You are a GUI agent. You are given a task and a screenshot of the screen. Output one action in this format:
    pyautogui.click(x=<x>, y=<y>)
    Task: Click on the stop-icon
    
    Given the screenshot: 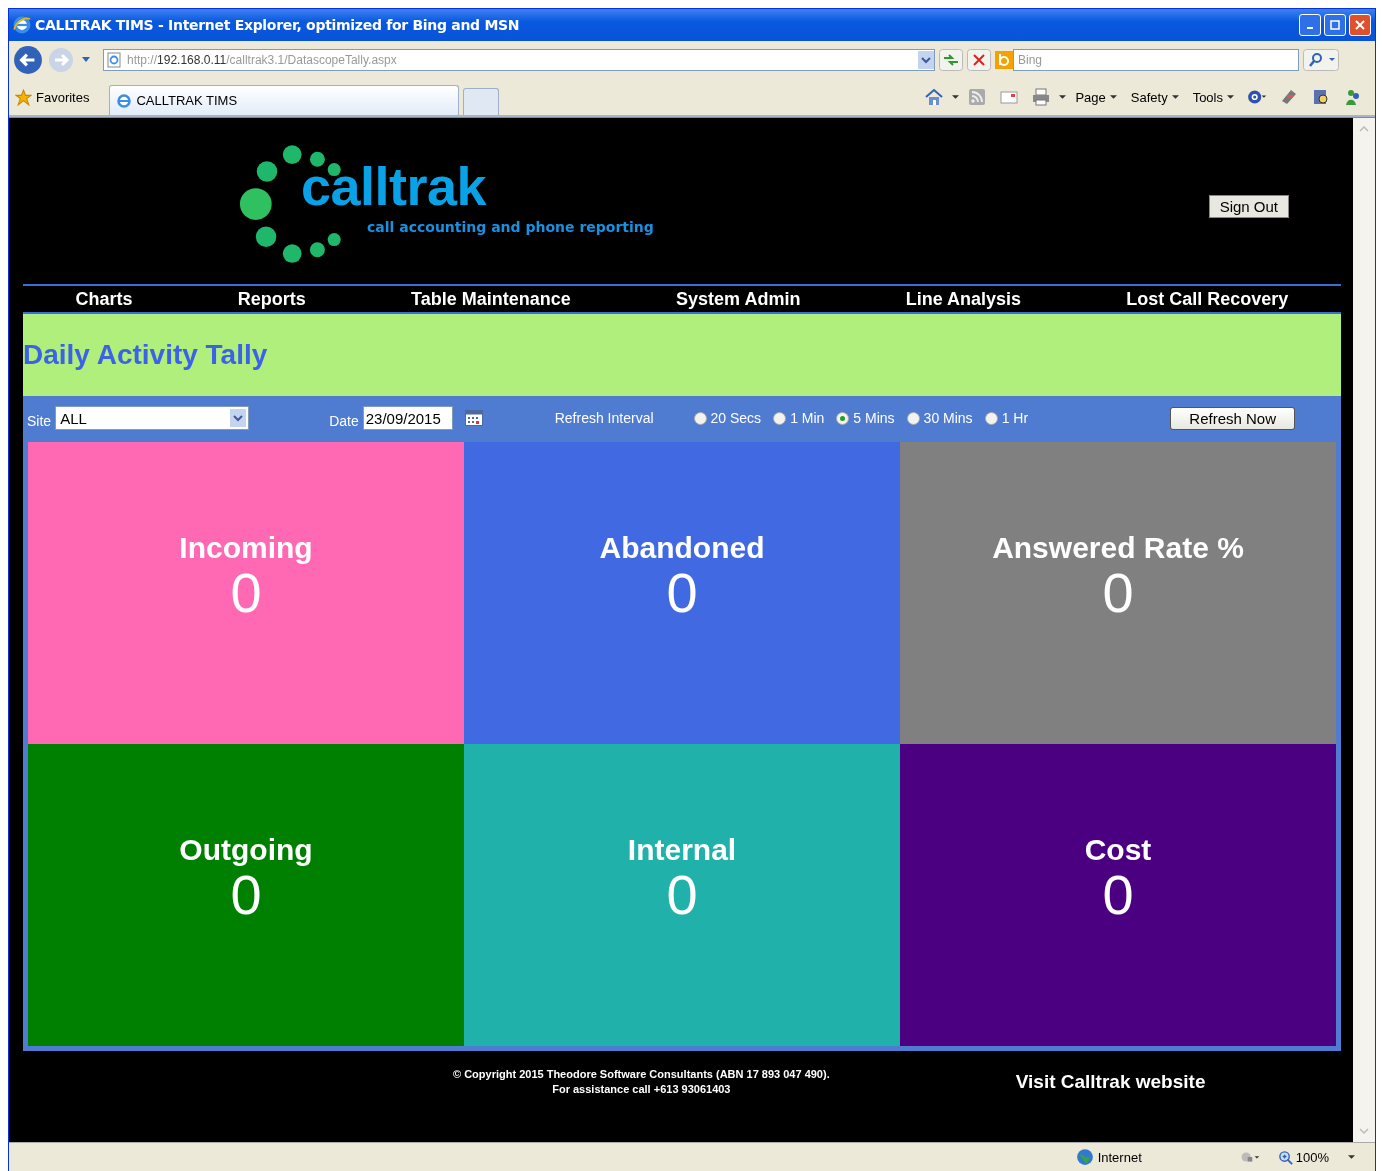 What is the action you would take?
    pyautogui.click(x=979, y=60)
    